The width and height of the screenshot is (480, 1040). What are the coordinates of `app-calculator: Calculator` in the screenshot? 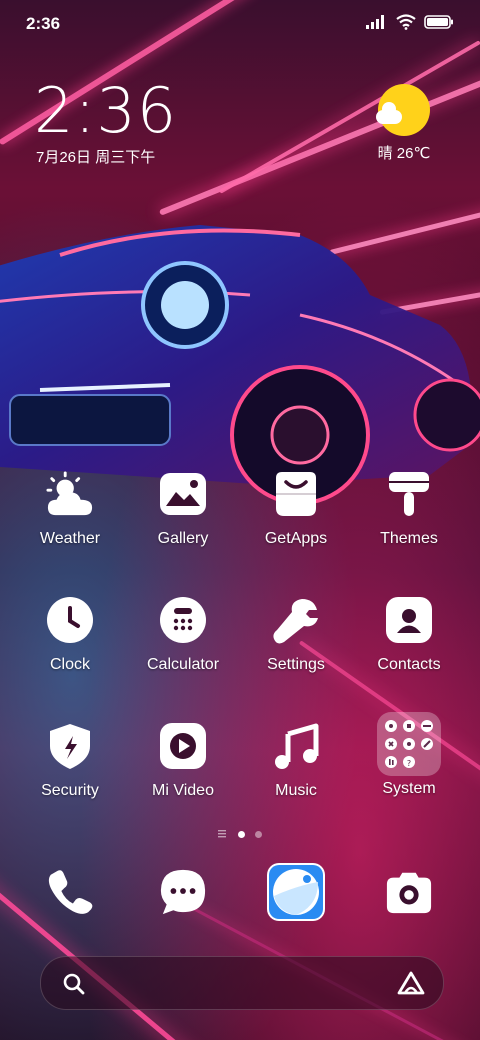 It's located at (183, 635).